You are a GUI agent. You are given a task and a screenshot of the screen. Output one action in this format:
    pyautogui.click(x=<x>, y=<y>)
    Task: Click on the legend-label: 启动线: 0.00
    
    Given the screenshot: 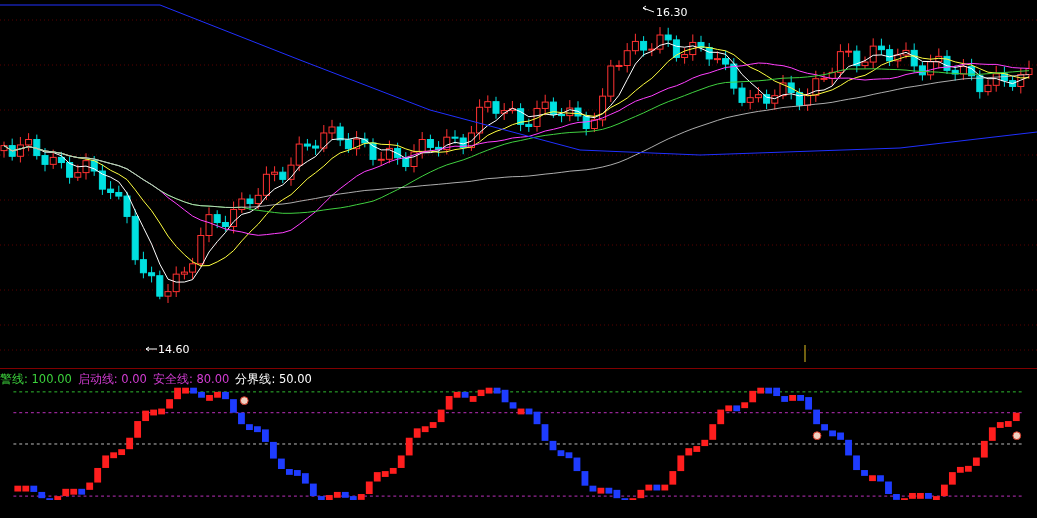 What is the action you would take?
    pyautogui.click(x=112, y=379)
    